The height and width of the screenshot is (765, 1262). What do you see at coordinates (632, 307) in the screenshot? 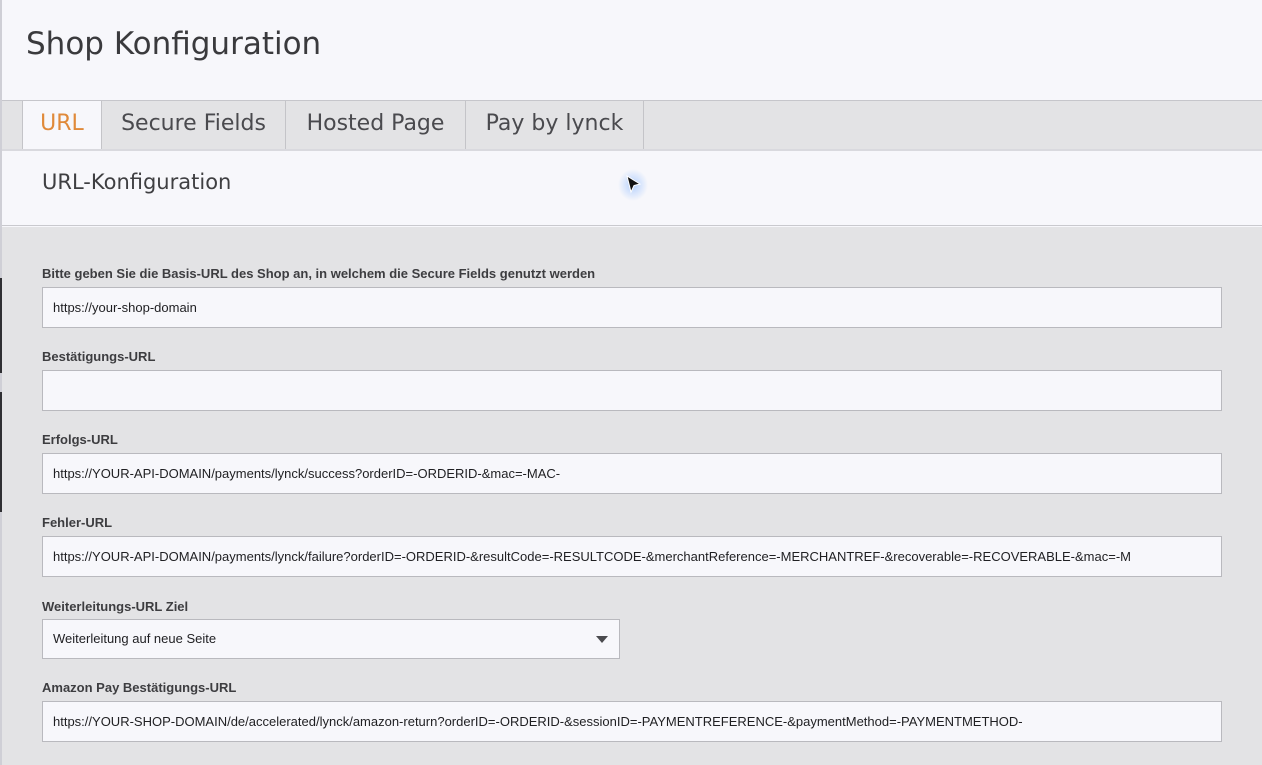
I see `base-url-input: https://your-shop-domain` at bounding box center [632, 307].